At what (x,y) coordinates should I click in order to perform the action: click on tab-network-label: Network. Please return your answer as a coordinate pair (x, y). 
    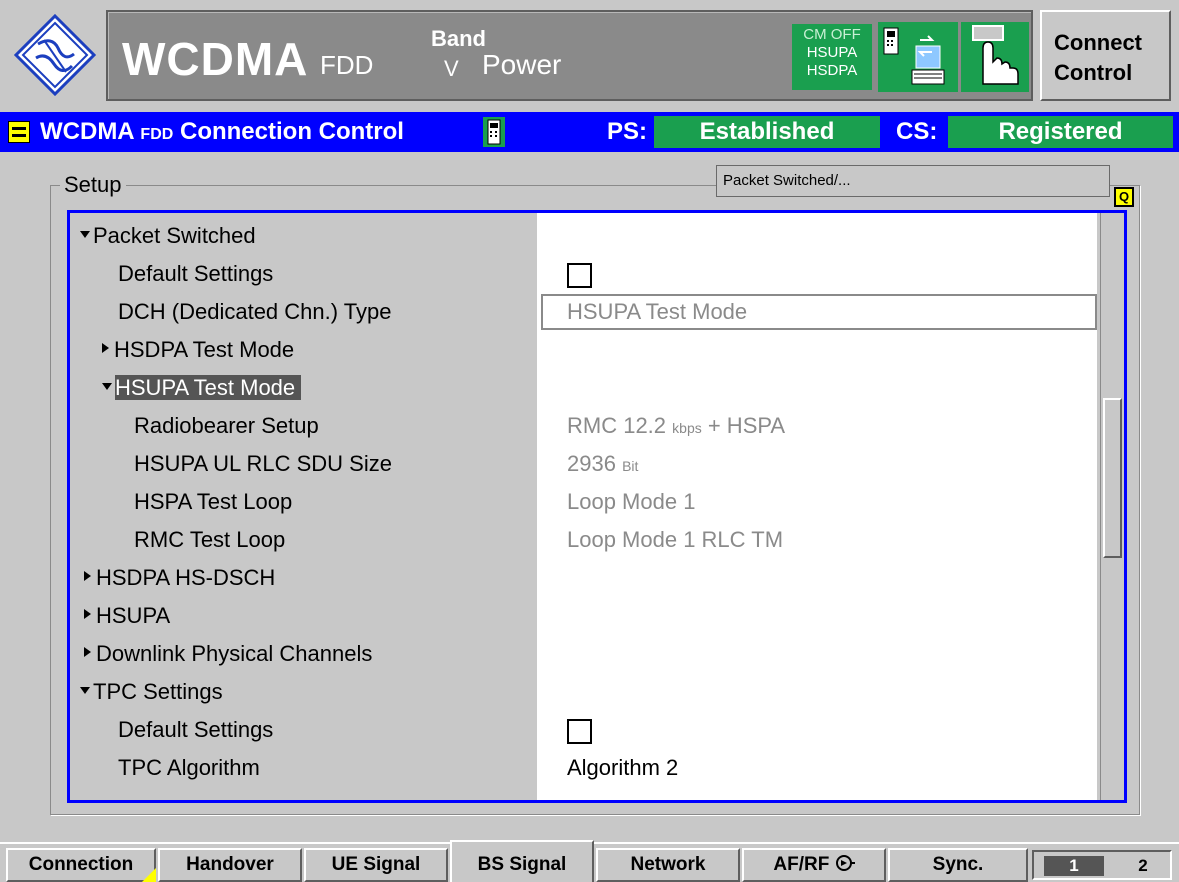
    Looking at the image, I should click on (668, 864).